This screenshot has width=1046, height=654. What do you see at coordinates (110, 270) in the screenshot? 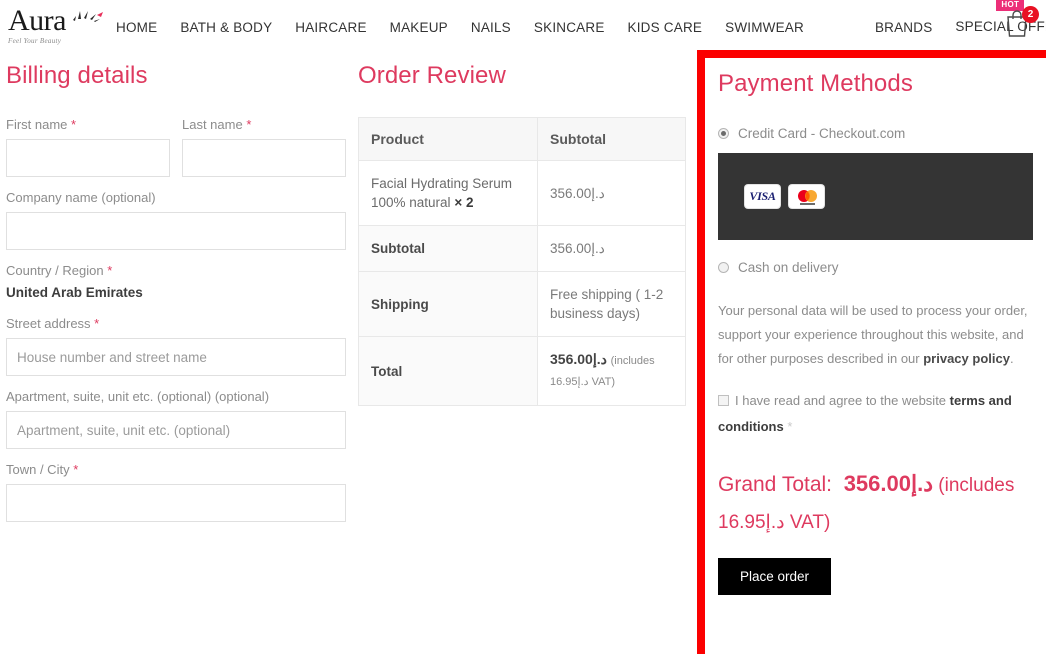
I see `country-required-mark: *` at bounding box center [110, 270].